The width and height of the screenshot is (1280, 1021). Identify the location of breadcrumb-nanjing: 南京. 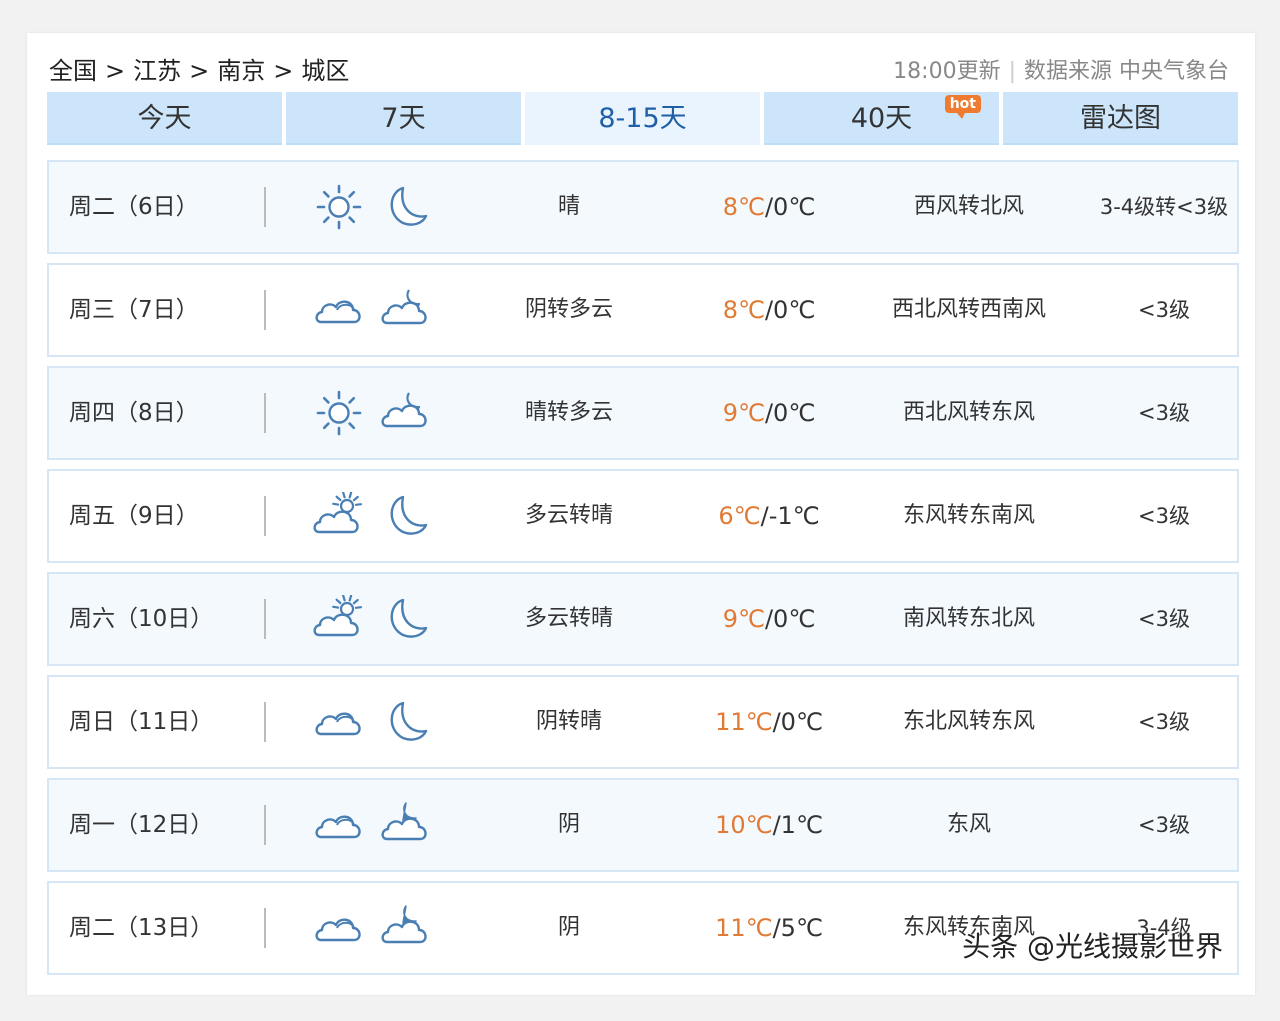
(241, 71).